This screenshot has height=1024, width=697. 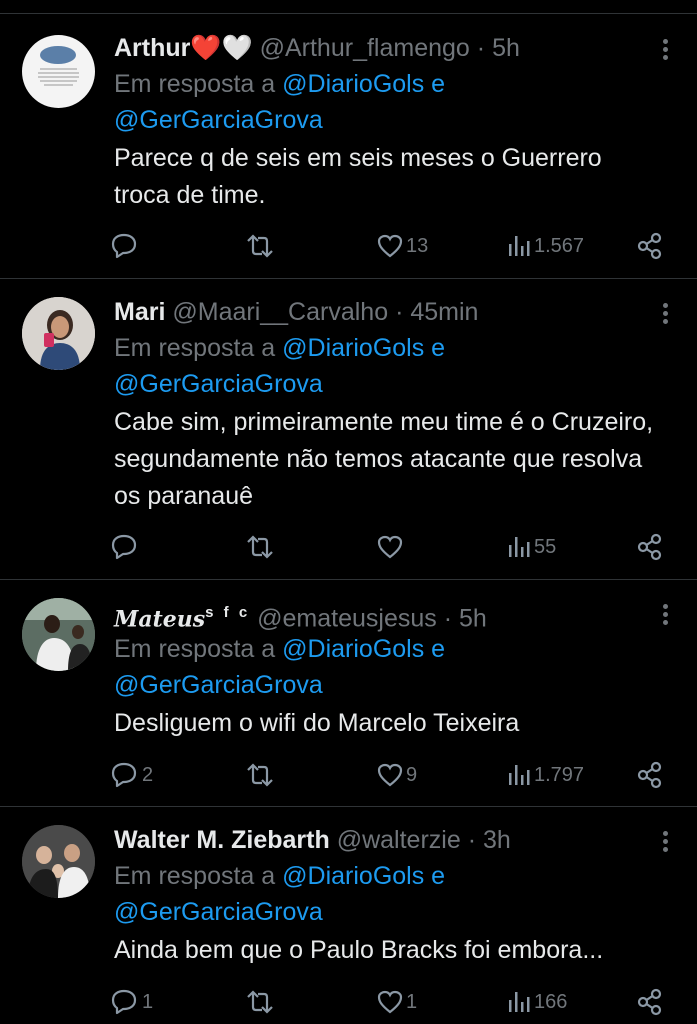 What do you see at coordinates (139, 312) in the screenshot?
I see `display-name: Mari` at bounding box center [139, 312].